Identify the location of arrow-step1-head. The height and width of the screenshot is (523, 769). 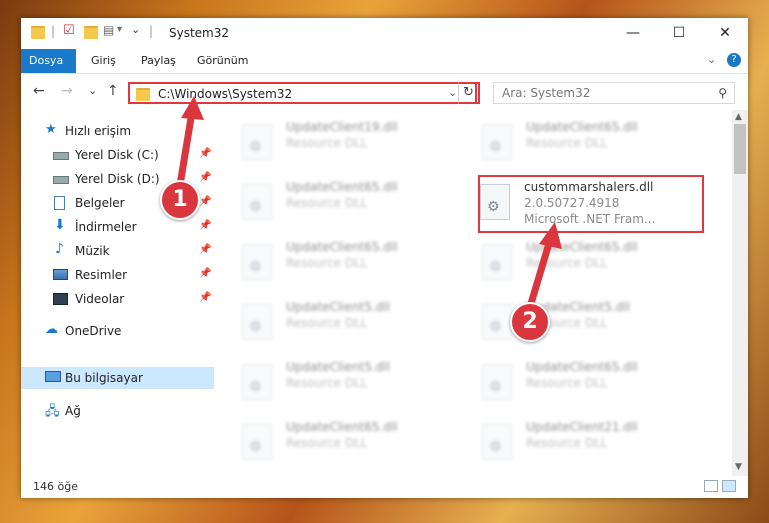
(192, 108).